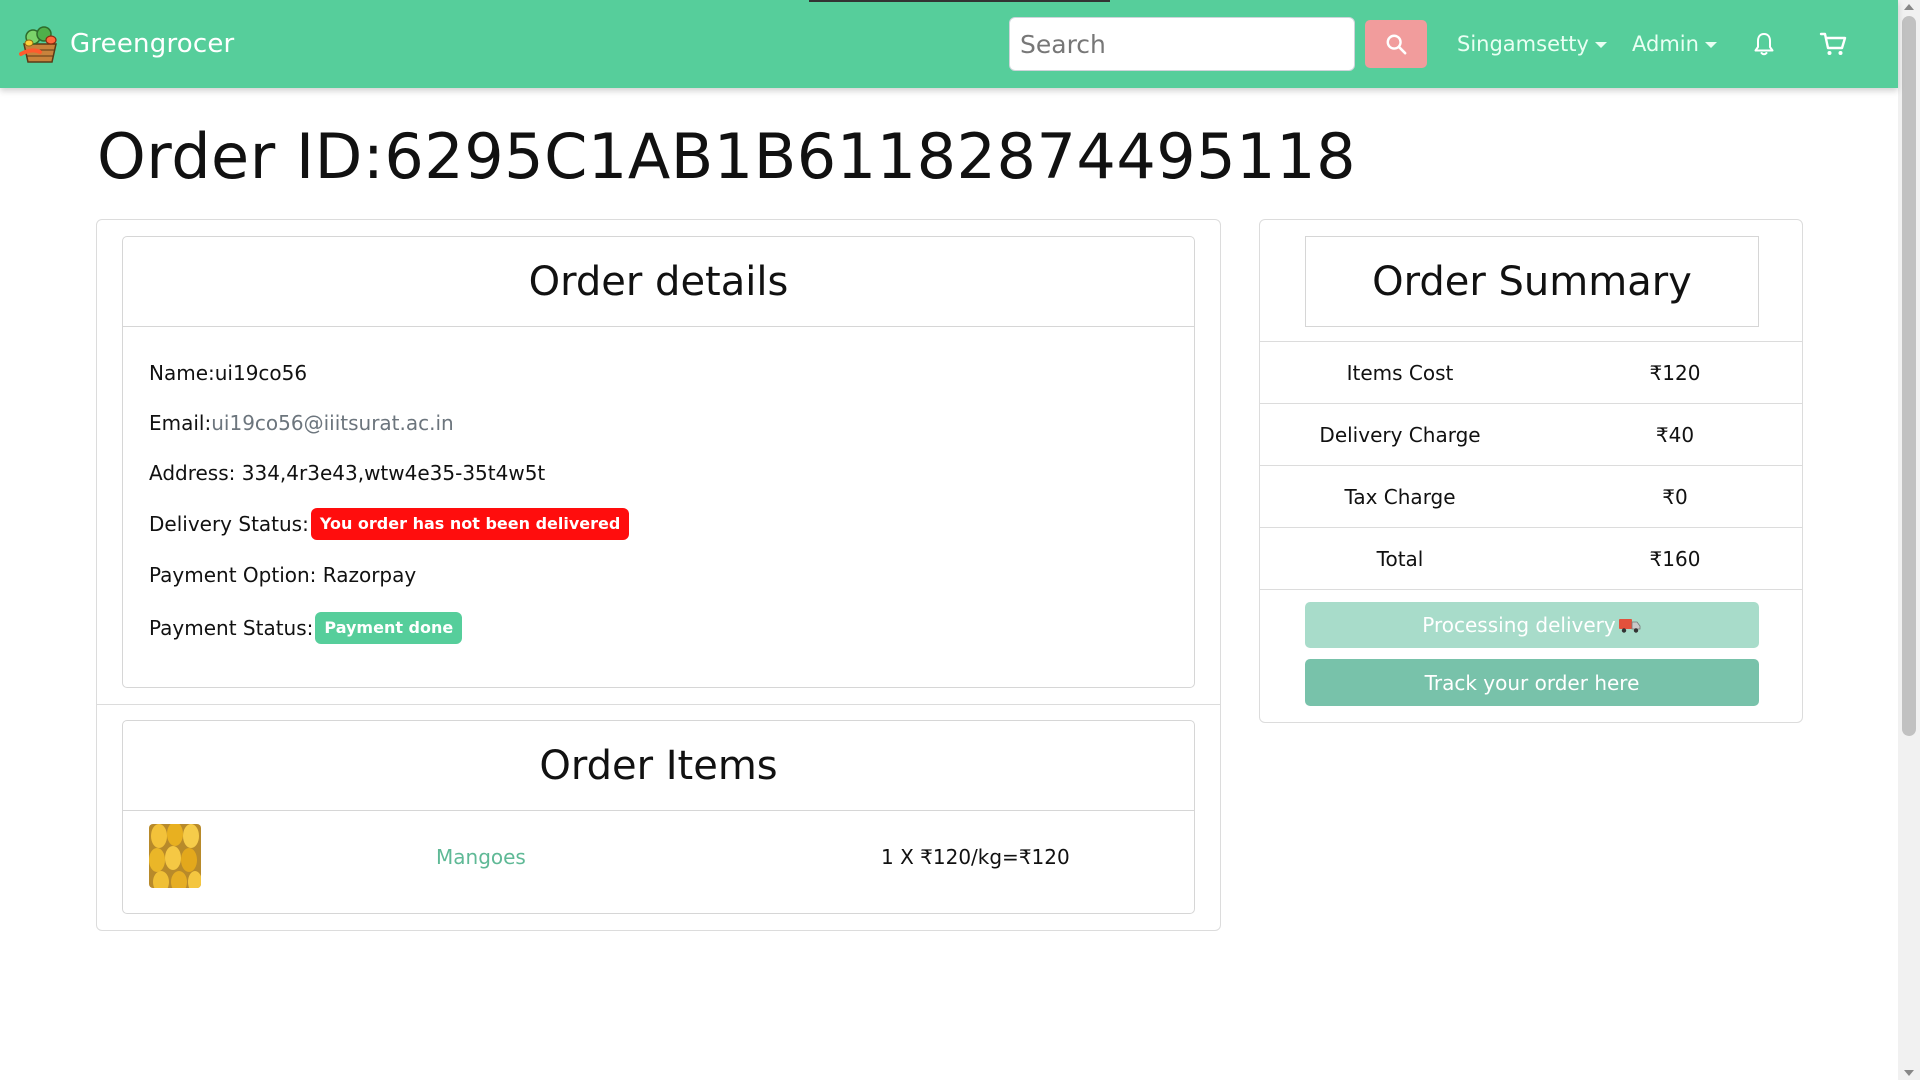 Image resolution: width=1920 pixels, height=1080 pixels. Describe the element at coordinates (1675, 372) in the screenshot. I see `summary-value: ₹120` at that location.